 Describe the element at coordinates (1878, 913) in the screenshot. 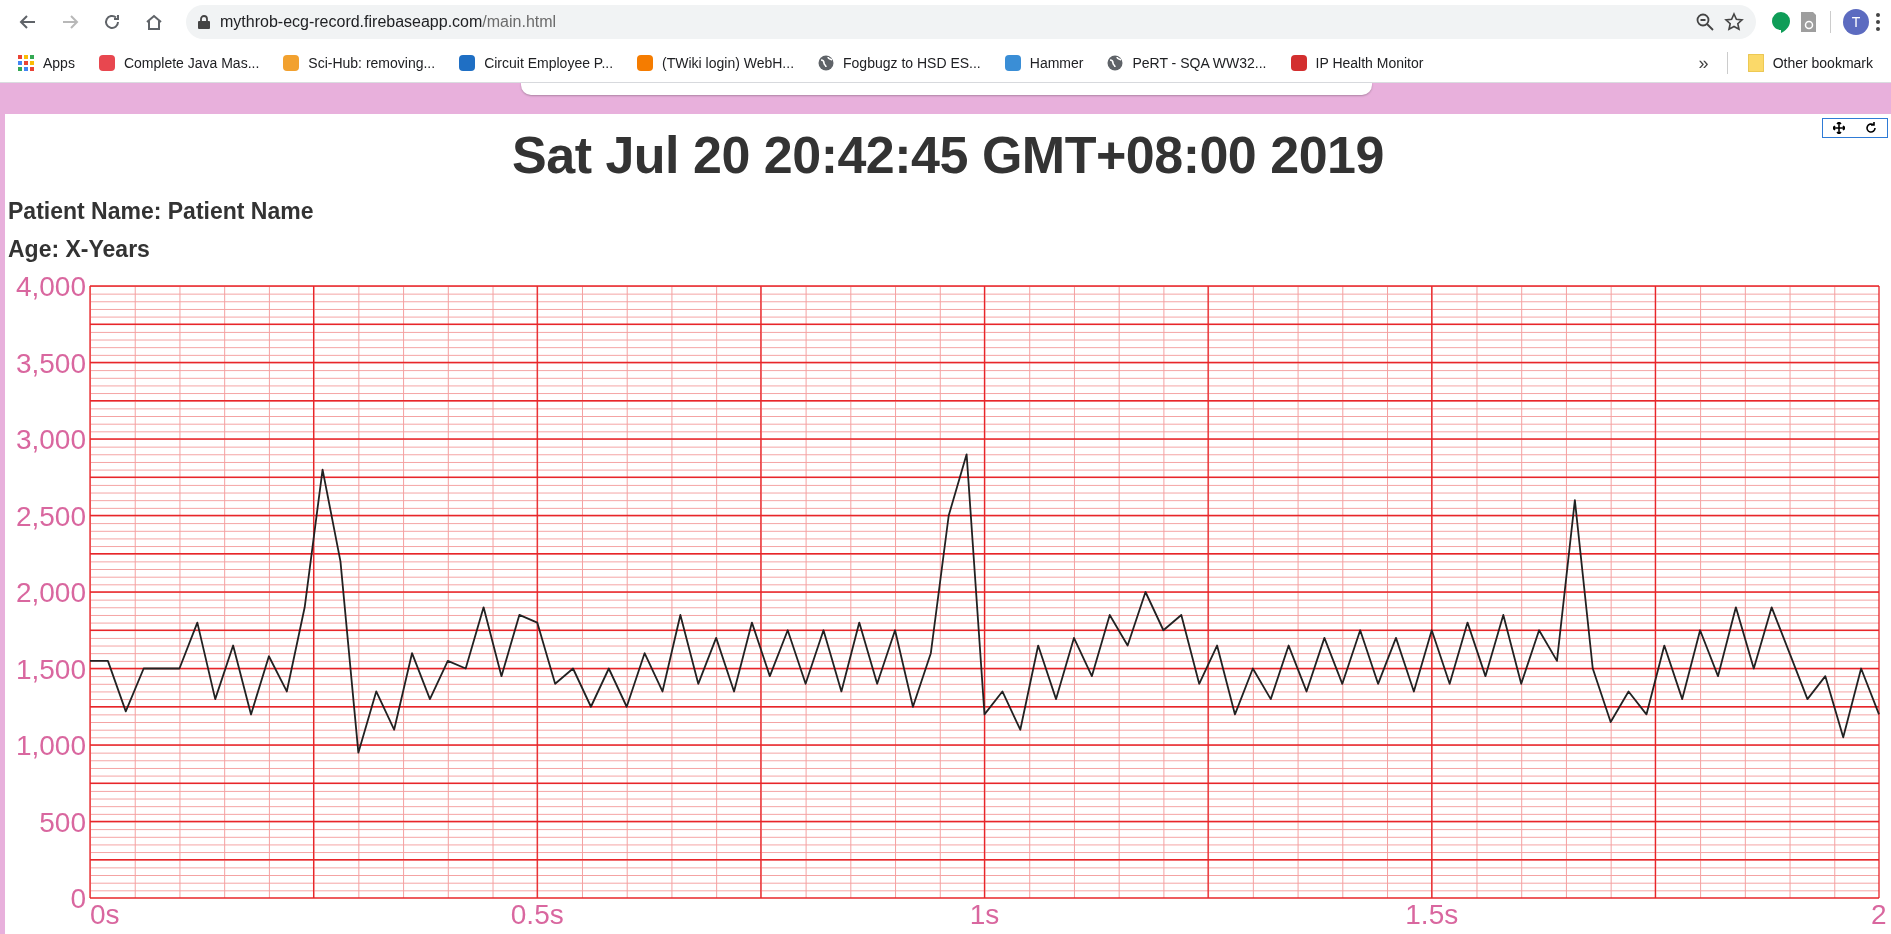

I see `x-axis-label: 2` at that location.